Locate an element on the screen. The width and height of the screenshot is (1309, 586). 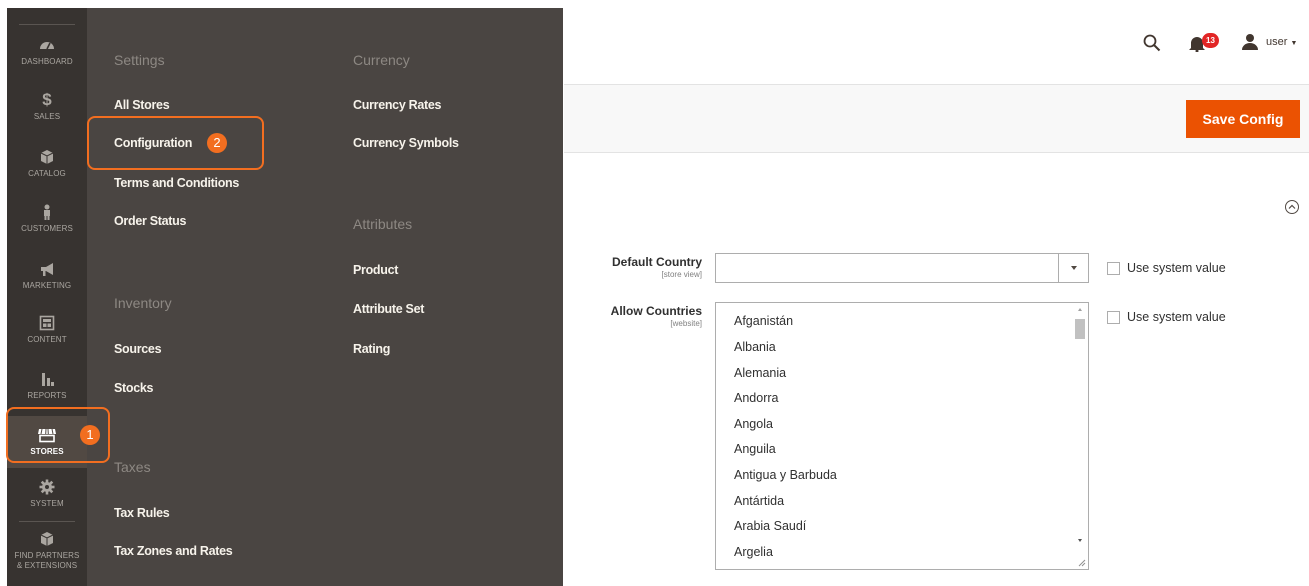
section-collapse-icon is located at coordinates (1292, 207).